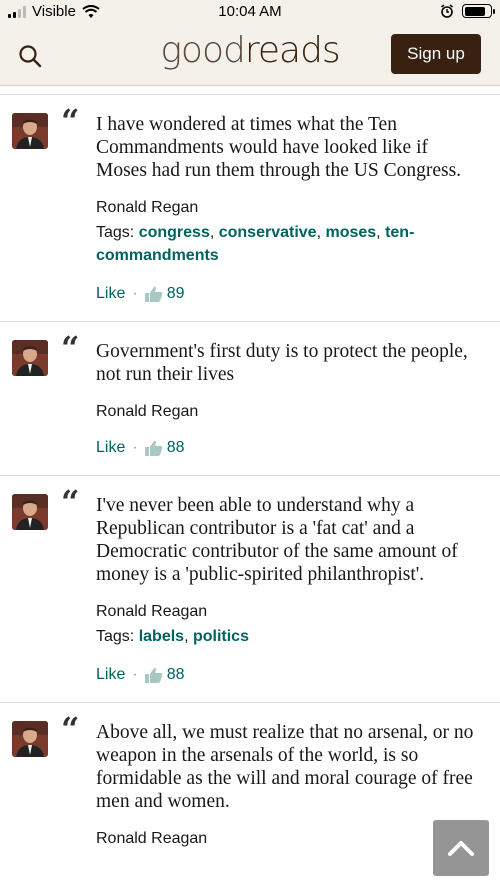  Describe the element at coordinates (436, 54) in the screenshot. I see `sign-up-button: Sign up` at that location.